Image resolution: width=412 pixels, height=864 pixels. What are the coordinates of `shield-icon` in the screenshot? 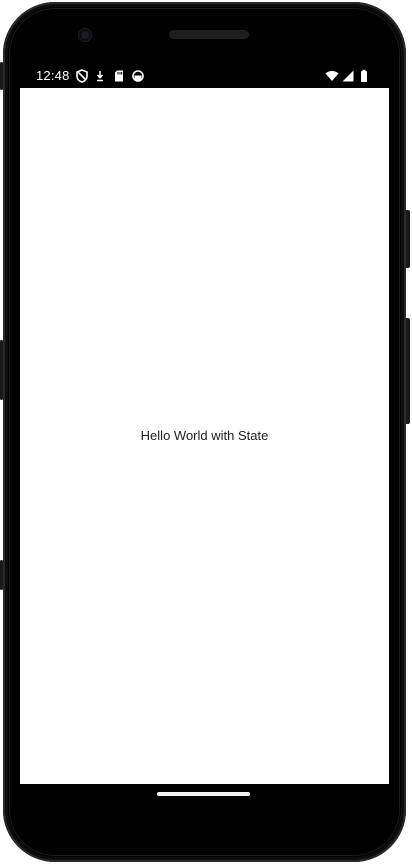 It's located at (82, 76).